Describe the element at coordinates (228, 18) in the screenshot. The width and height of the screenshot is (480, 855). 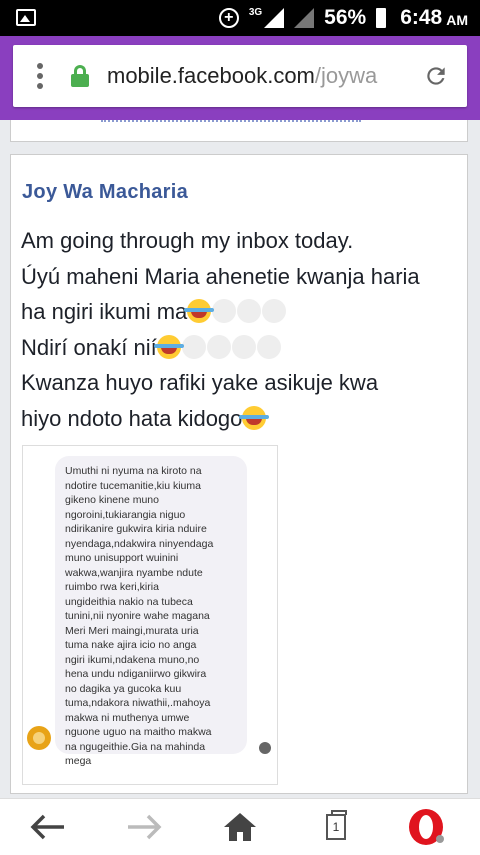
I see `data-saver-icon: +` at that location.